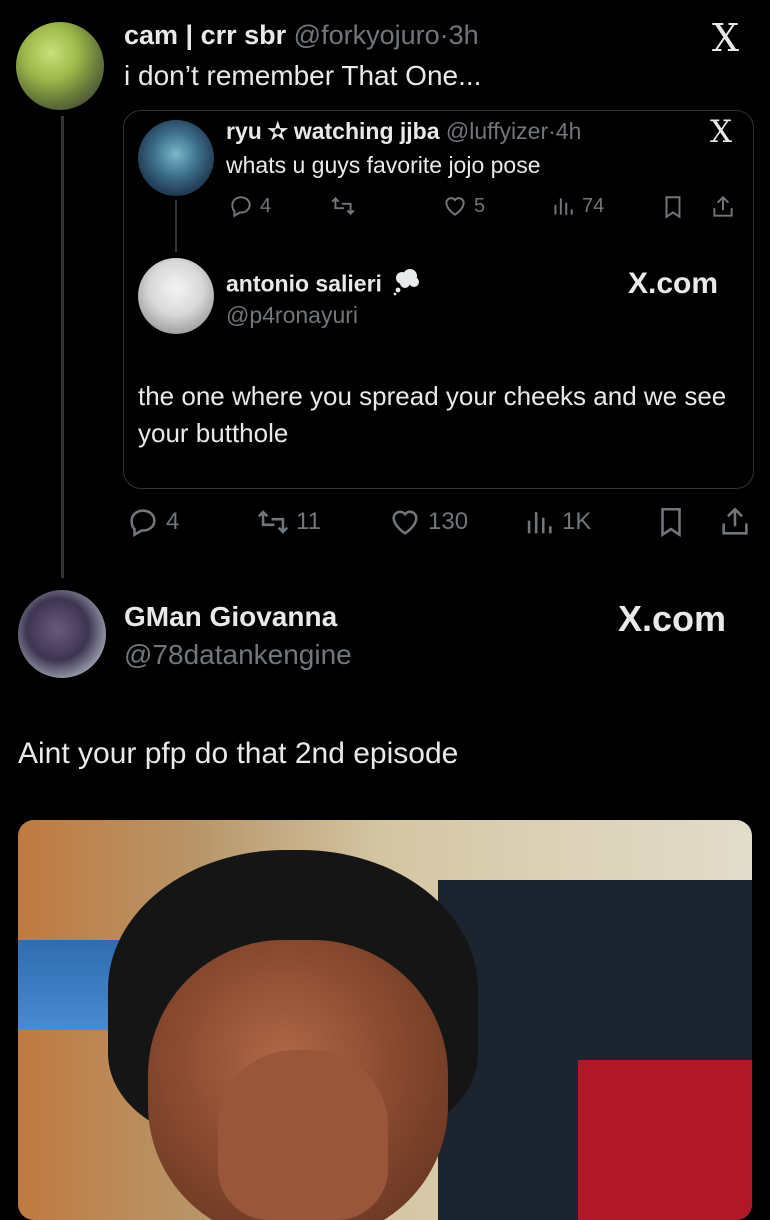 The height and width of the screenshot is (1220, 770). Describe the element at coordinates (176, 226) in the screenshot. I see `quoted-thread-line` at that location.